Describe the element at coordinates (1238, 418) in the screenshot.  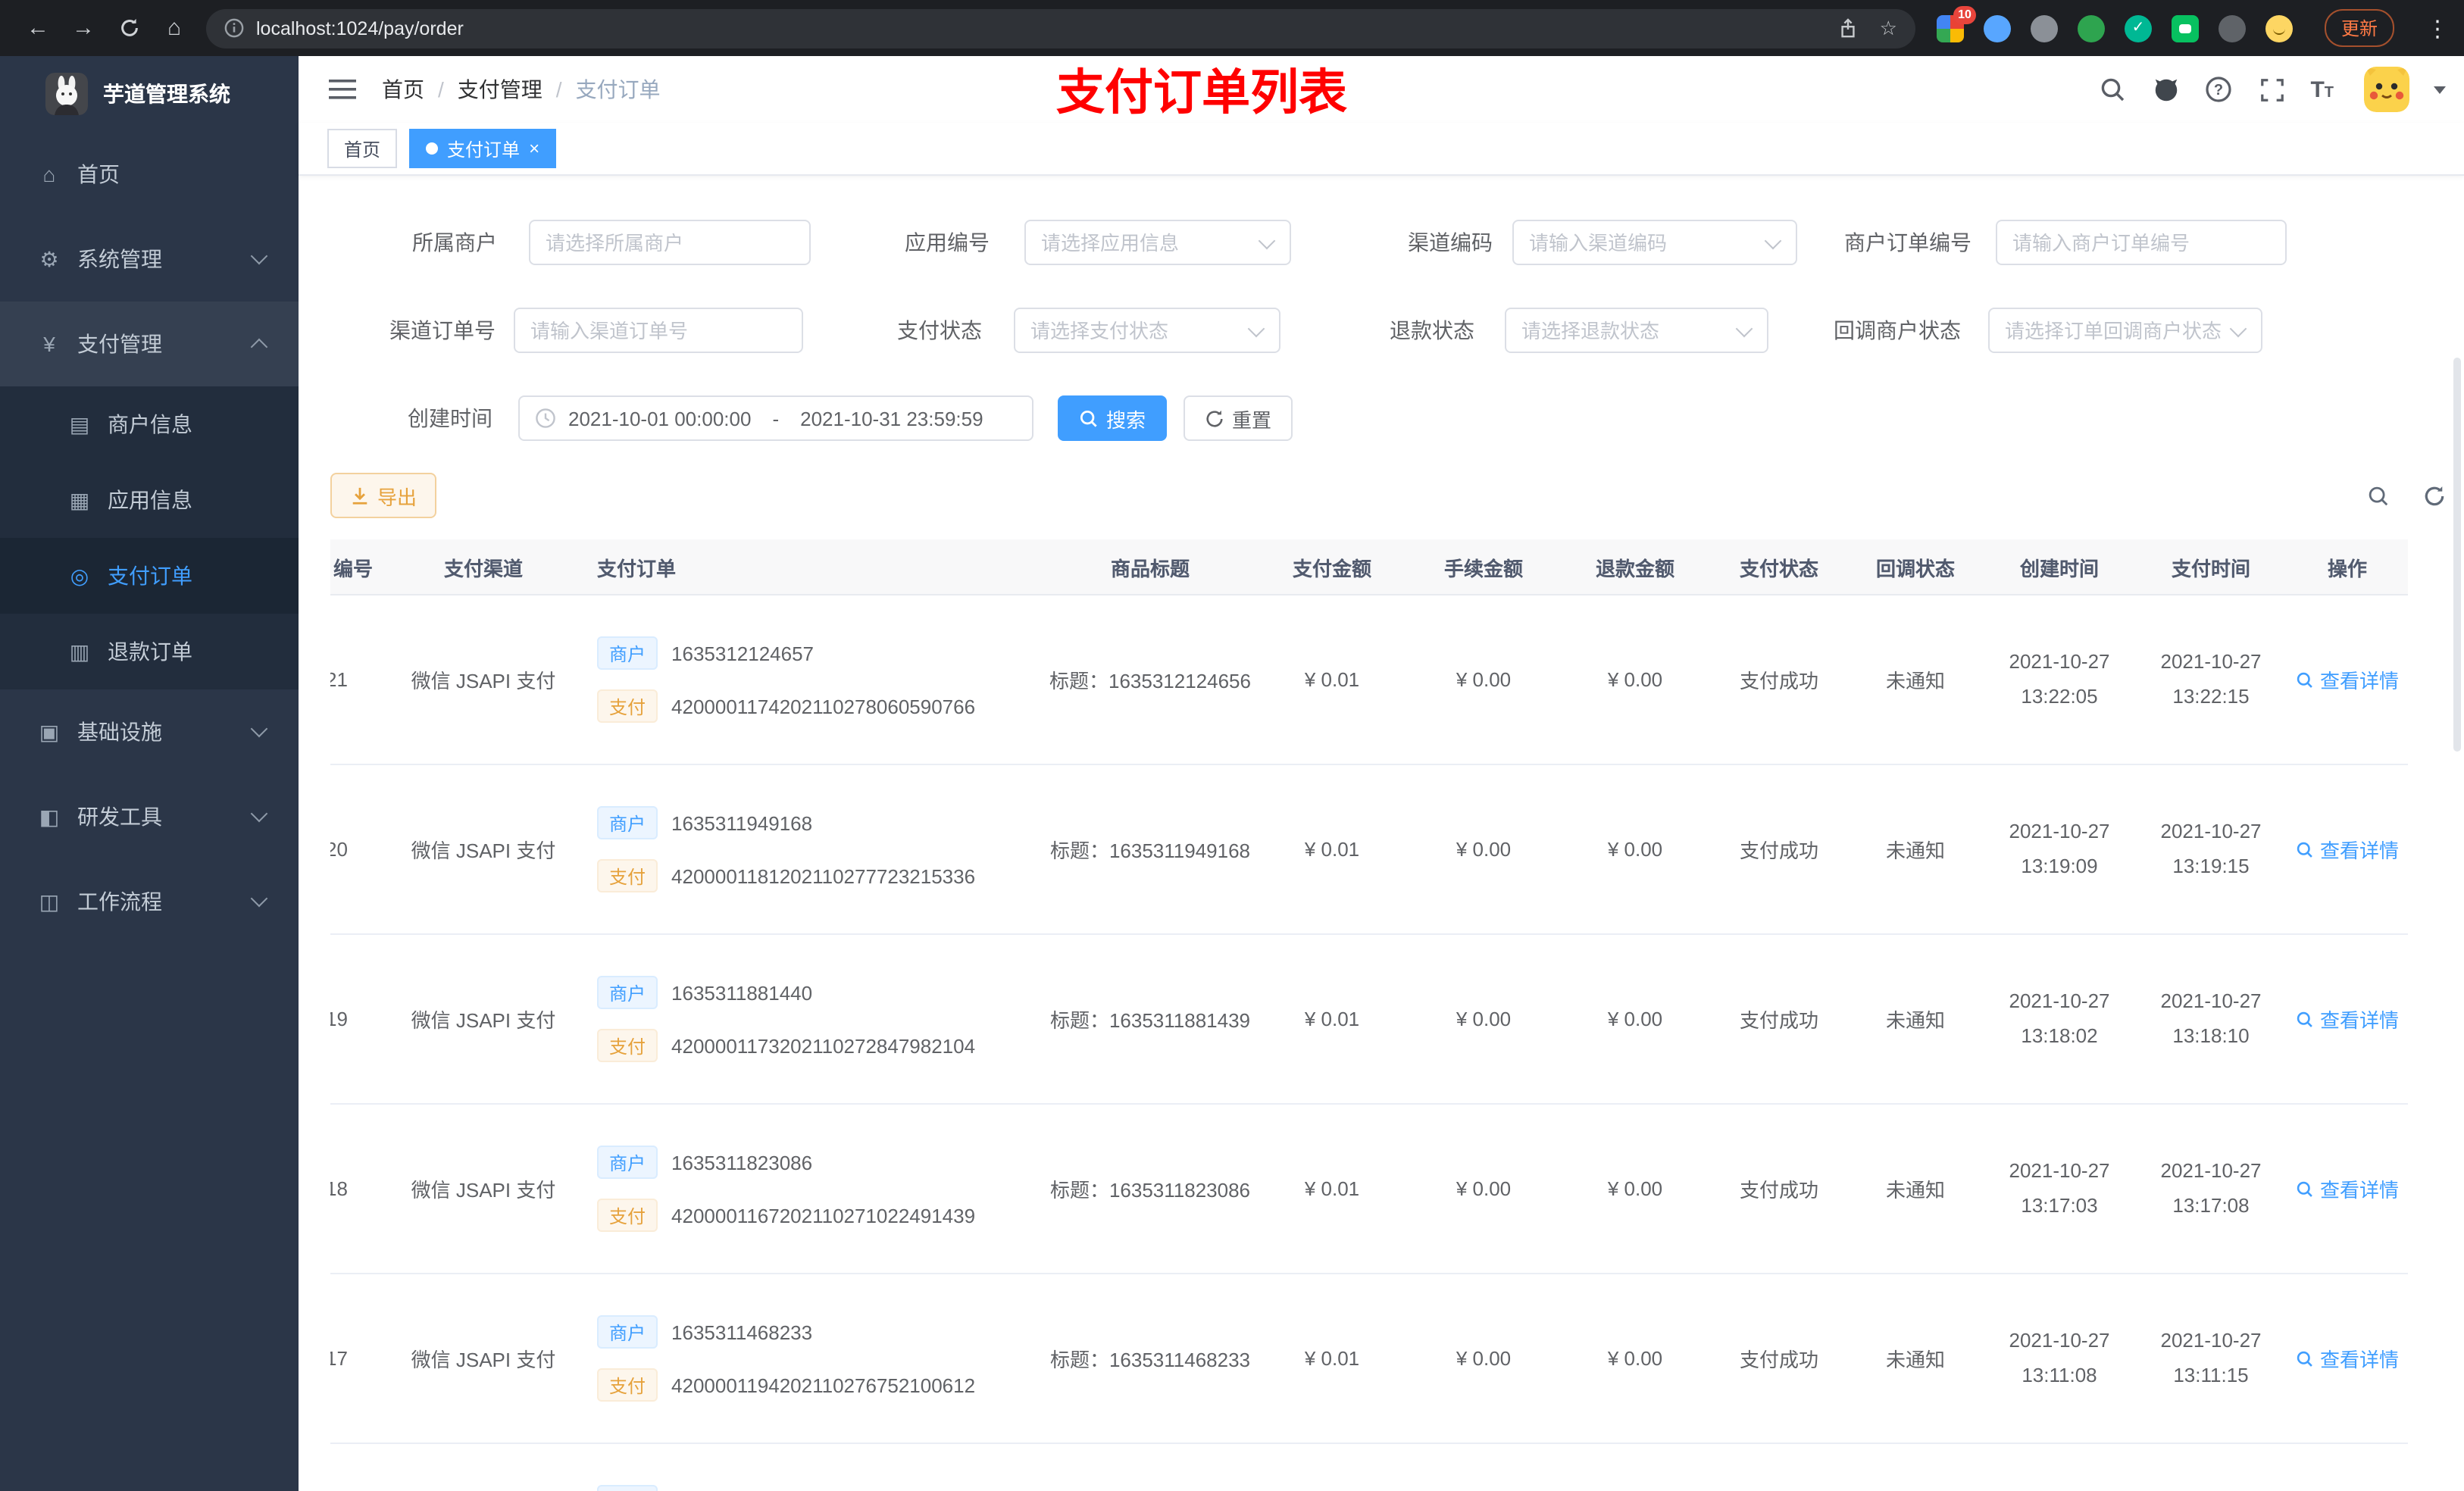
I see `reset-button: 重置` at that location.